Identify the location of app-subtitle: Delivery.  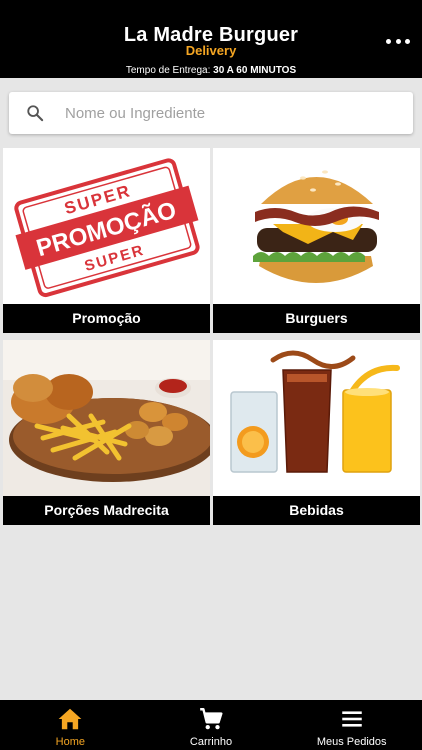
(211, 50).